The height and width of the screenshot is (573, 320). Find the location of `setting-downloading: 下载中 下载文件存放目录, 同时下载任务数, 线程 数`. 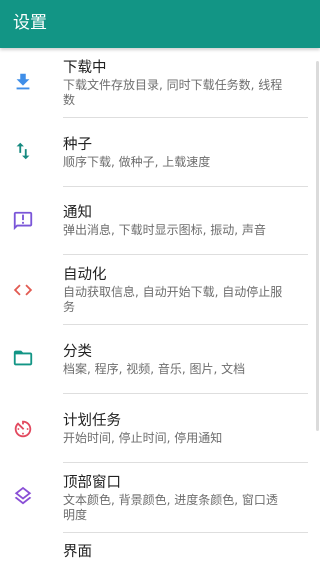

setting-downloading: 下载中 下载文件存放目录, 同时下载任务数, 线程 数 is located at coordinates (160, 83).